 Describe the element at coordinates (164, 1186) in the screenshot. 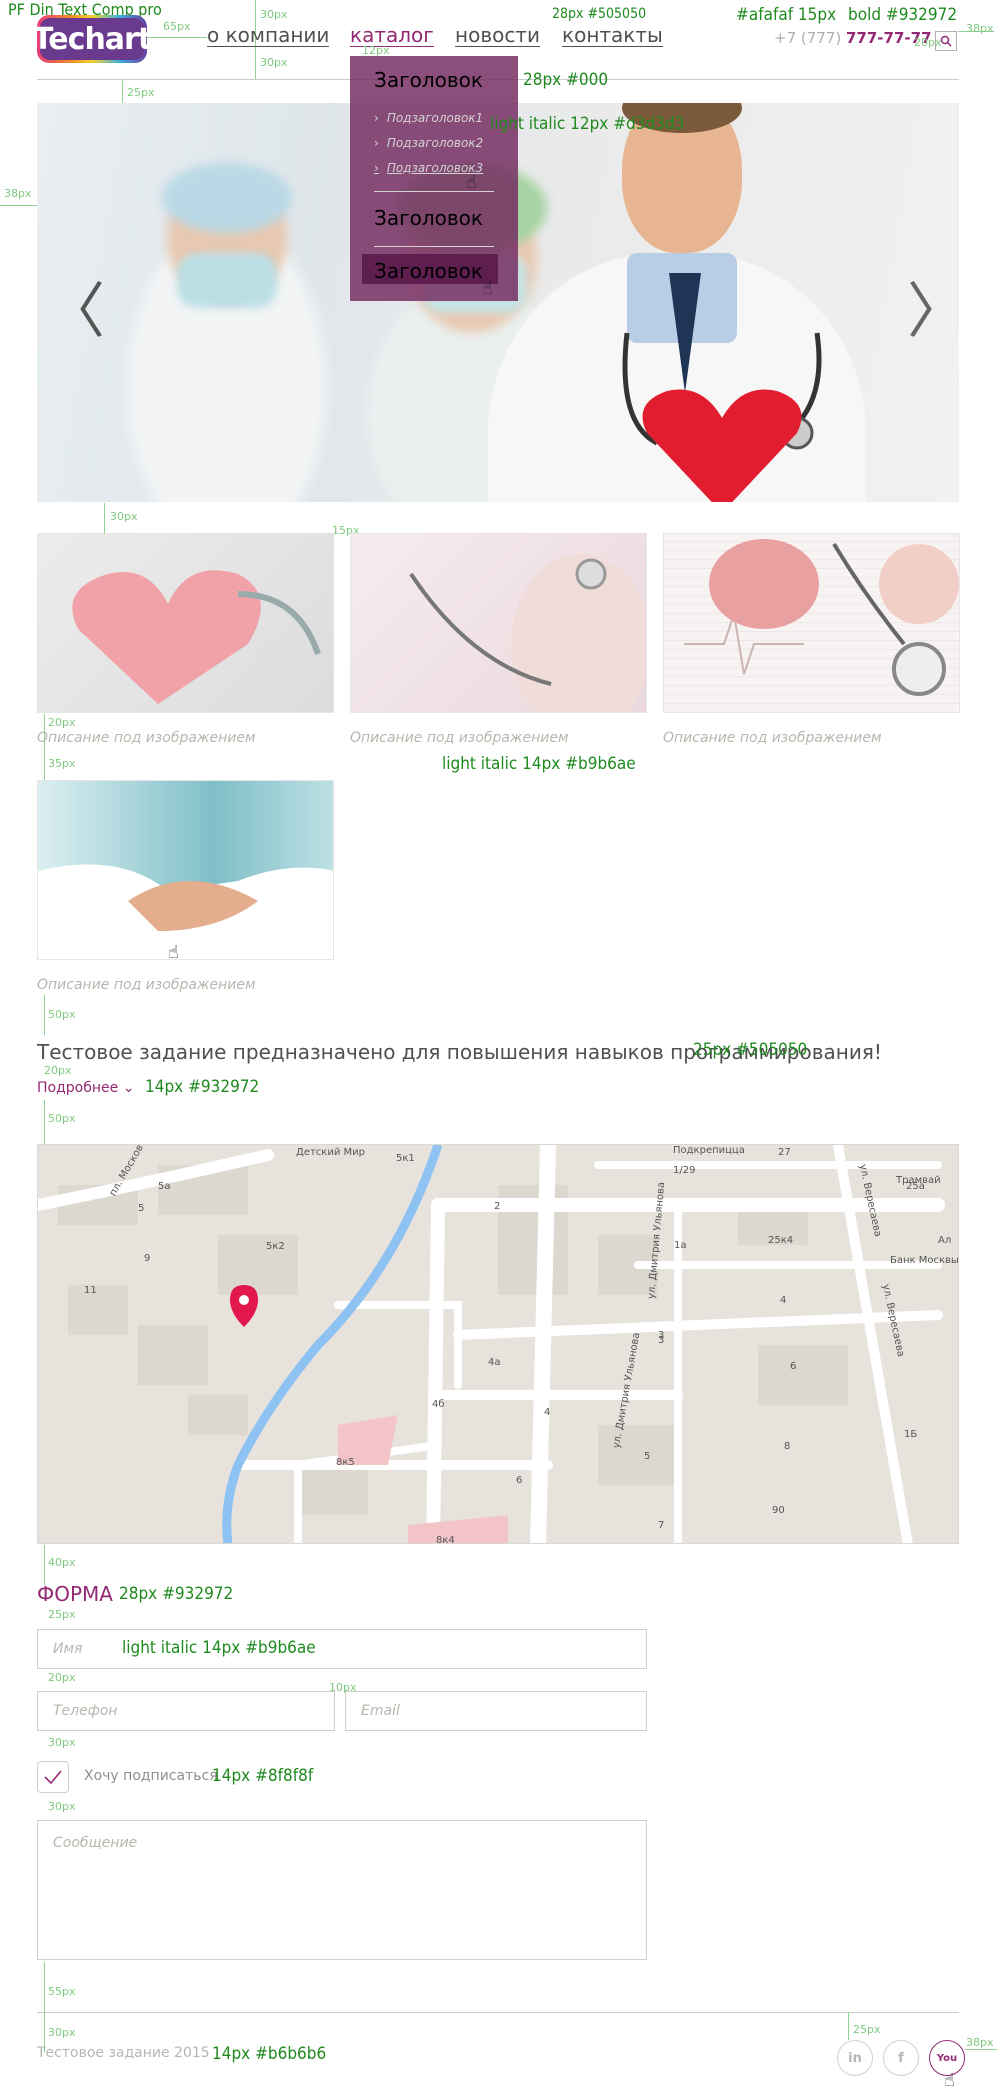

I see `map-label: 5a` at that location.